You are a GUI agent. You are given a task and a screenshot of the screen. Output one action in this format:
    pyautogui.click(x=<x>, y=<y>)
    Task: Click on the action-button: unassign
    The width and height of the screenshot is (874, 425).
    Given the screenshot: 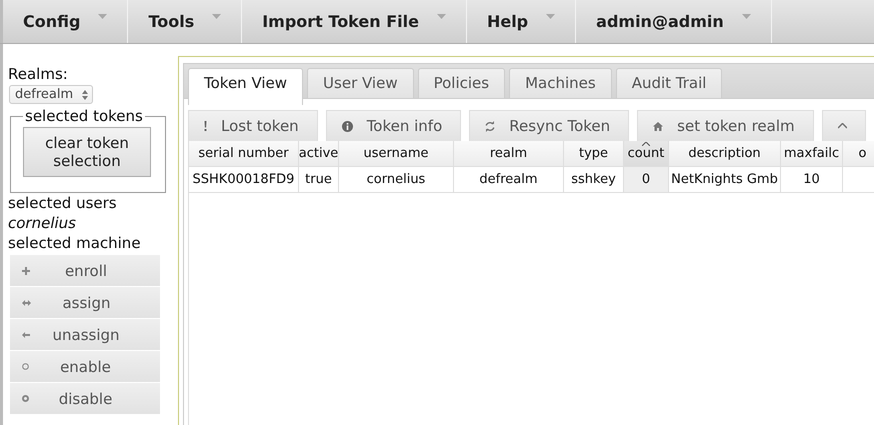 What is the action you would take?
    pyautogui.click(x=85, y=334)
    